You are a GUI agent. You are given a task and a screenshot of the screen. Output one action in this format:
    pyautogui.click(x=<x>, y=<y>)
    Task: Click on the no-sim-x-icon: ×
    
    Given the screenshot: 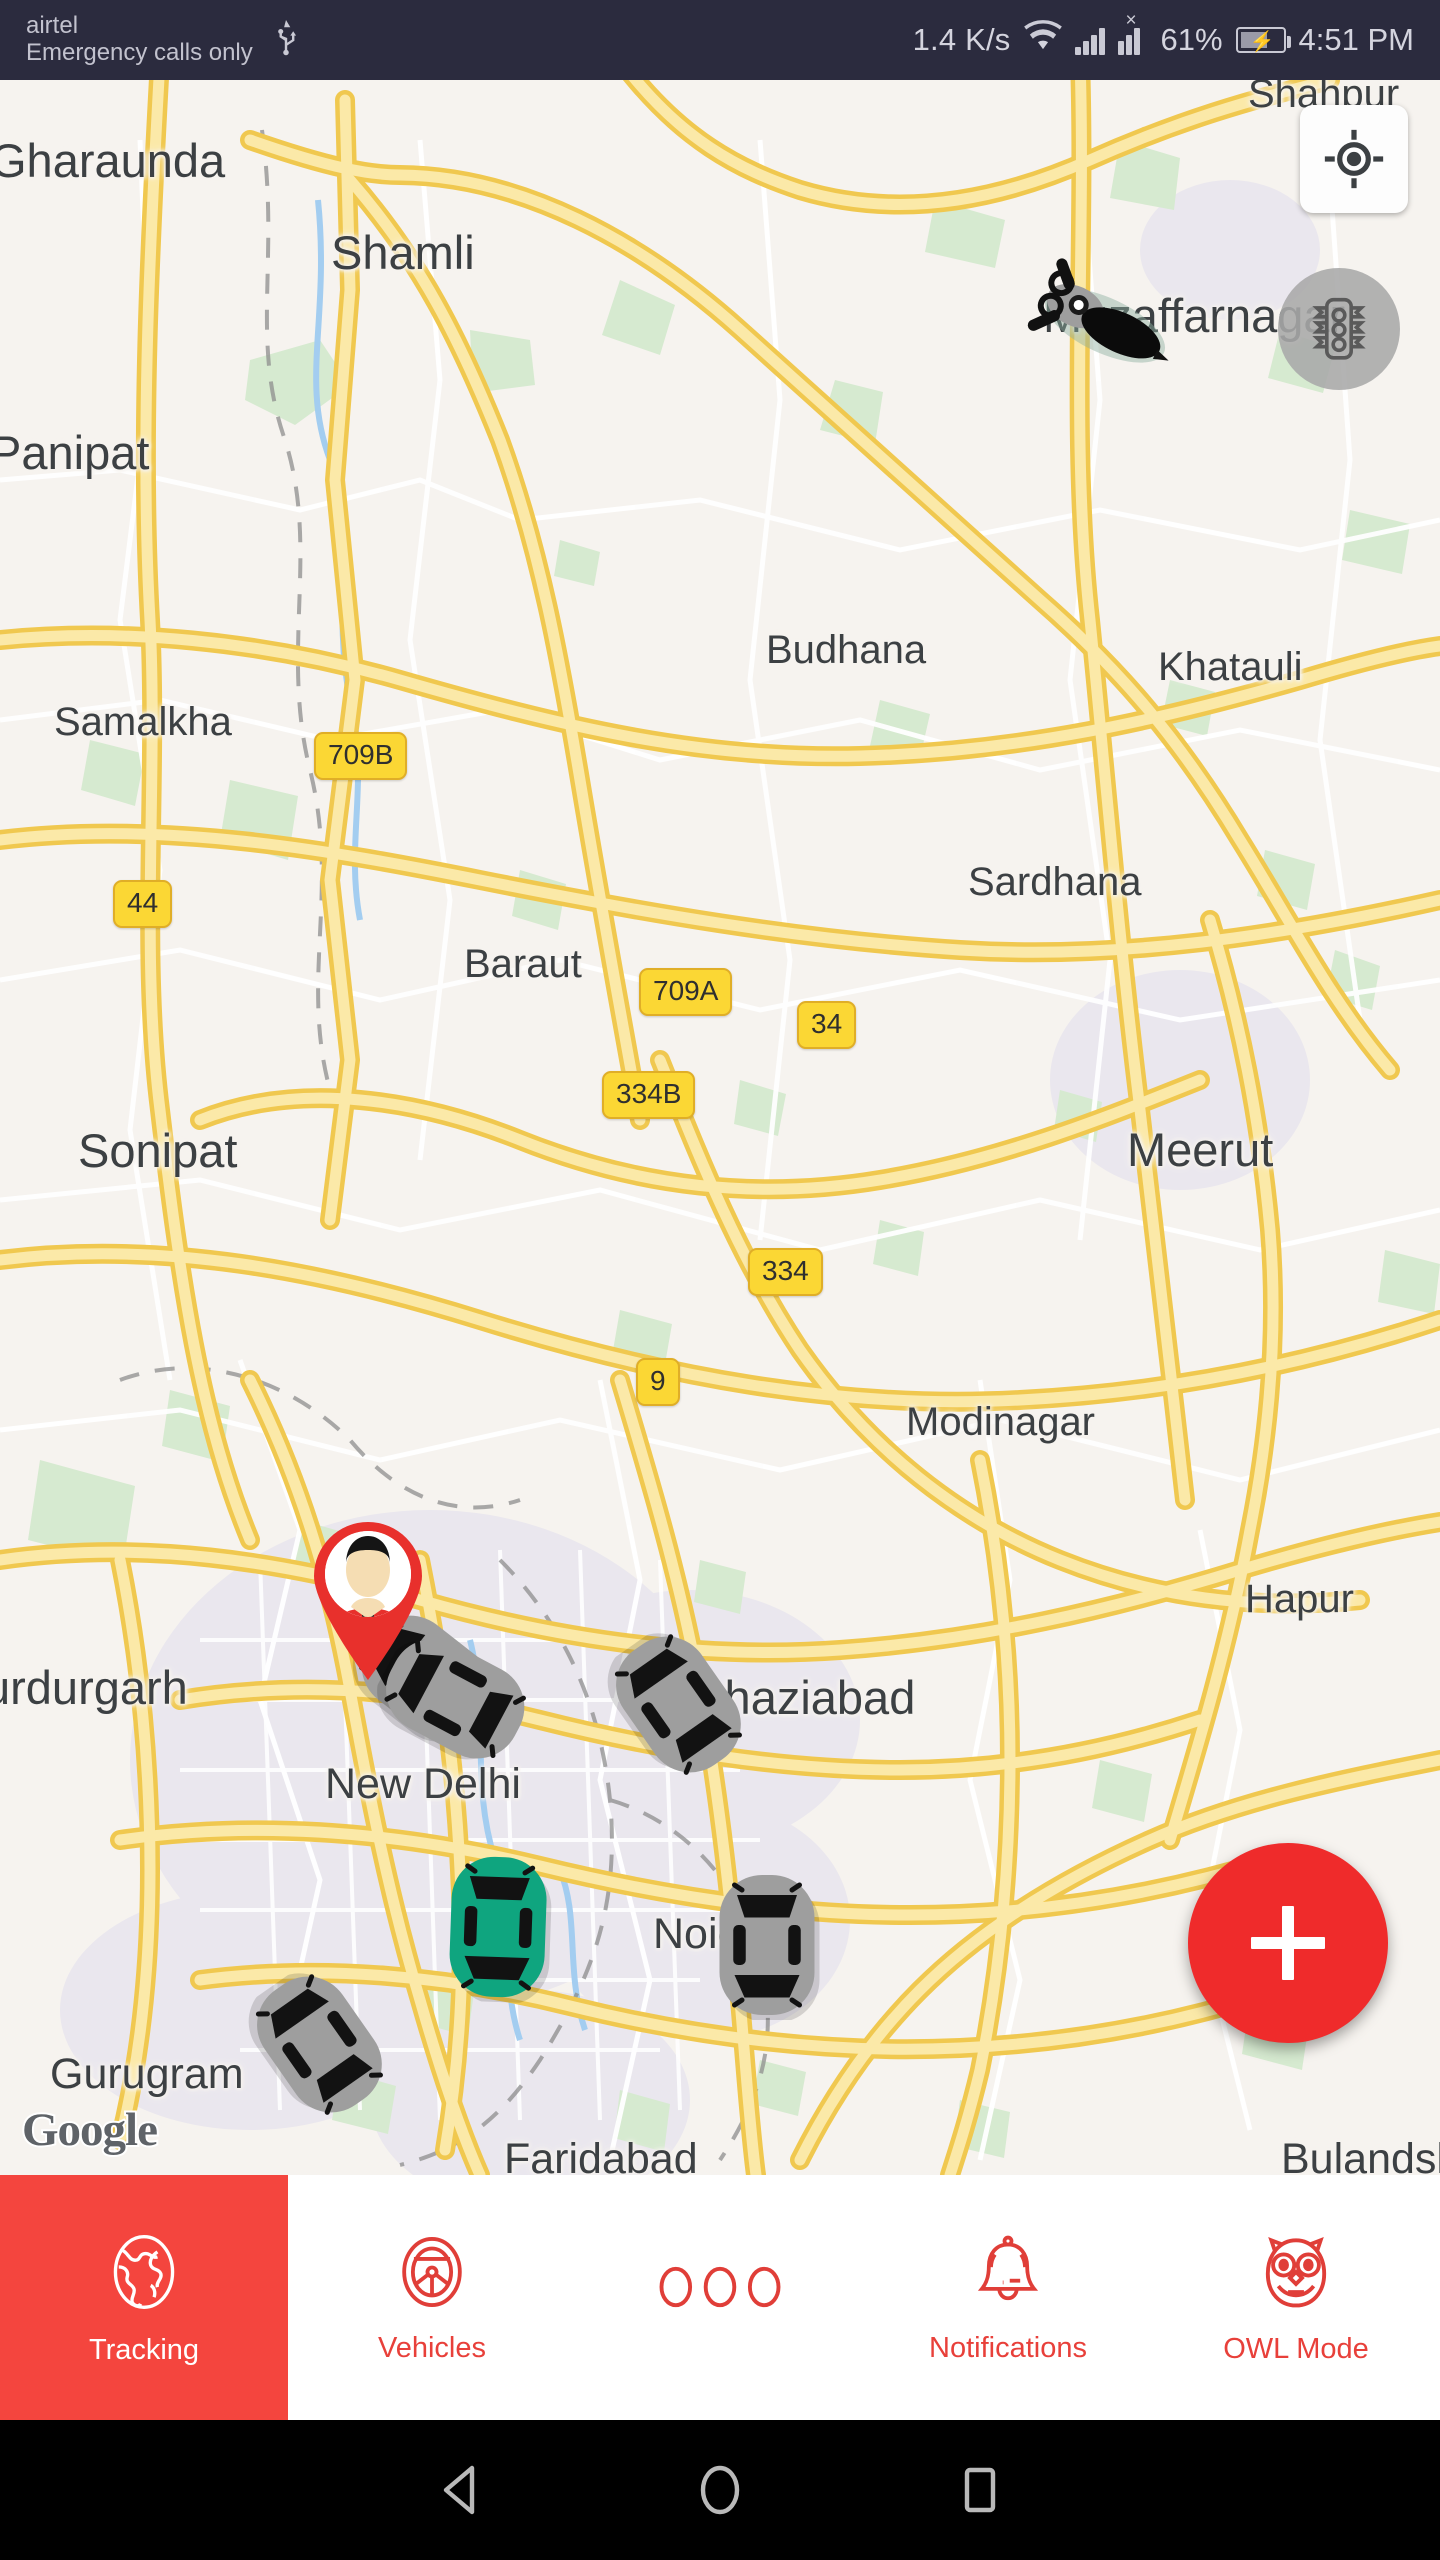 What is the action you would take?
    pyautogui.click(x=1131, y=20)
    